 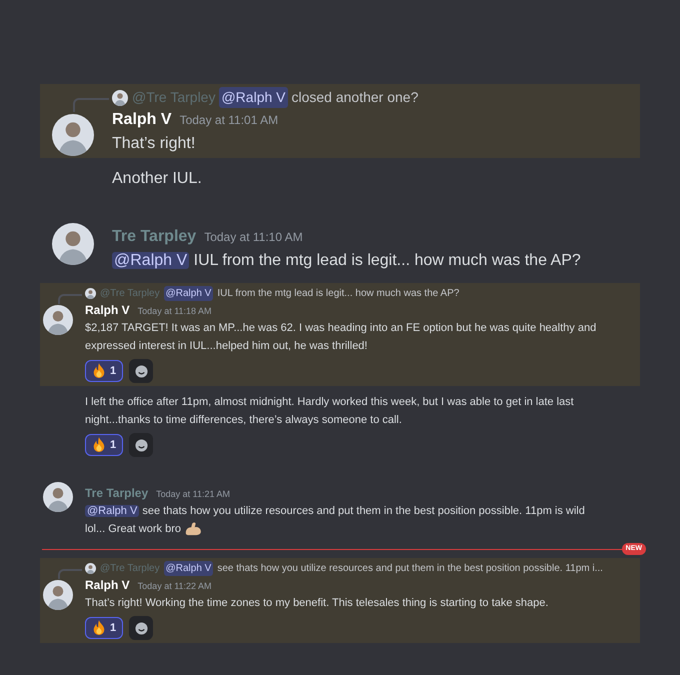 What do you see at coordinates (154, 144) in the screenshot?
I see `message-text: That’s right!` at bounding box center [154, 144].